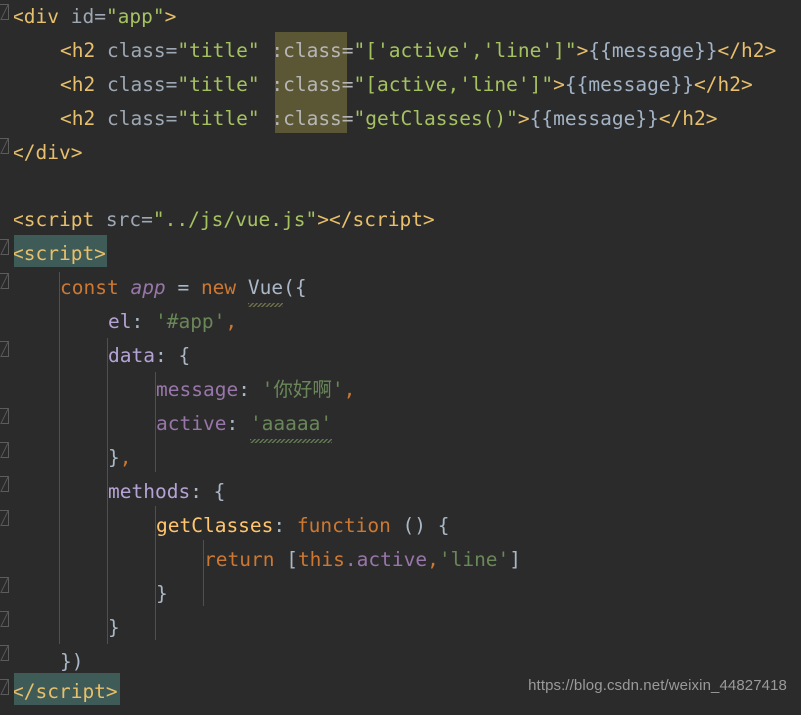  What do you see at coordinates (172, 322) in the screenshot?
I see `code-line-10: el: '#app',` at bounding box center [172, 322].